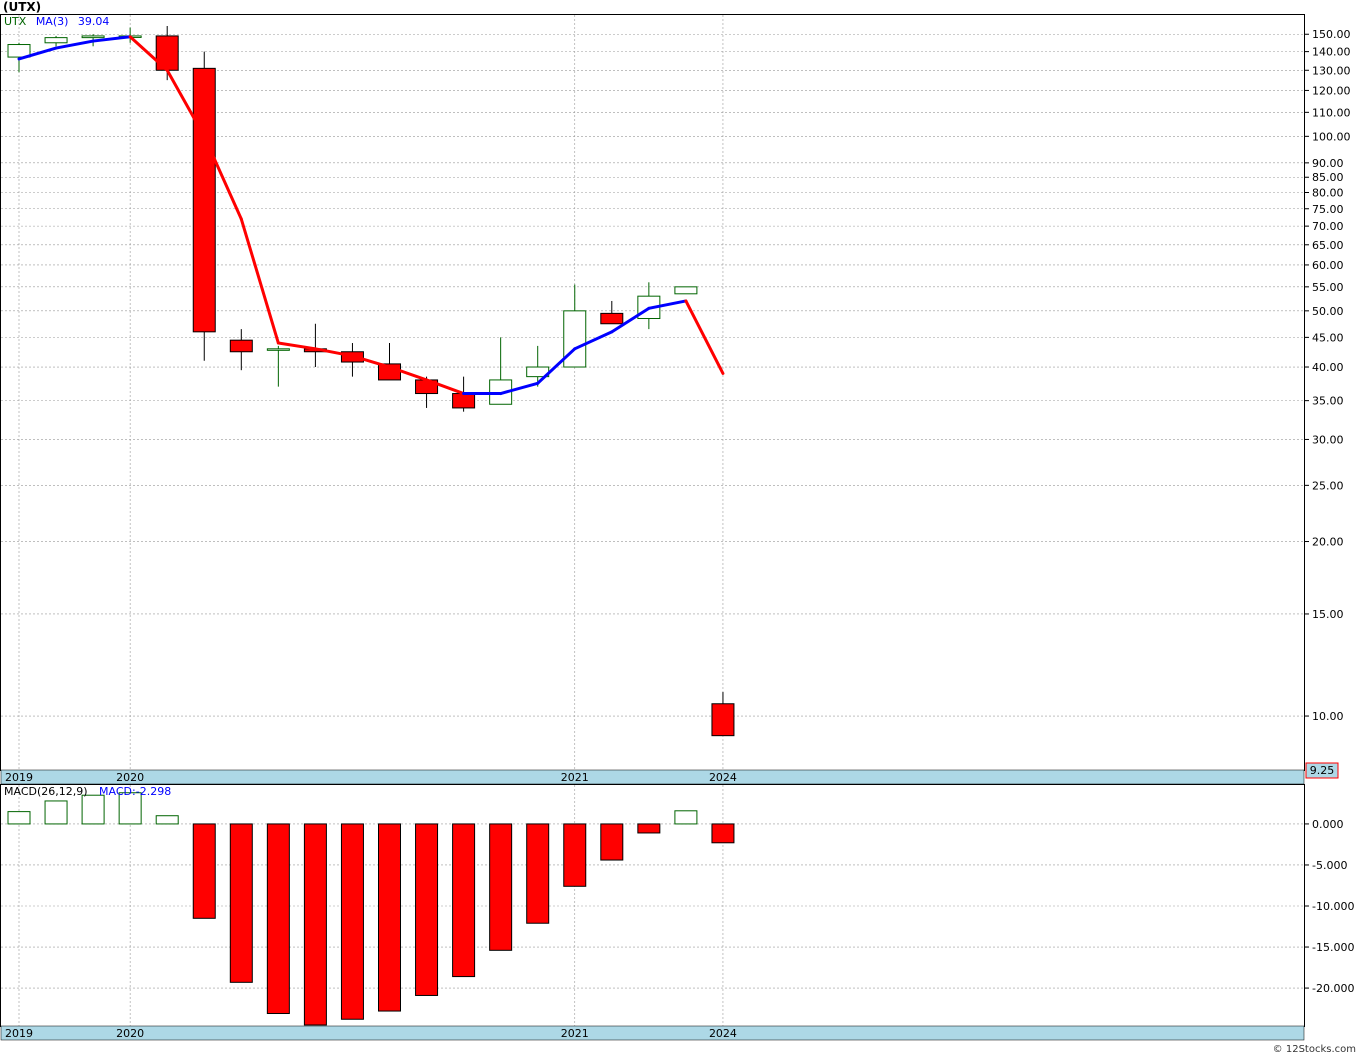  What do you see at coordinates (1328, 367) in the screenshot?
I see `price-tick-label: 40.00` at bounding box center [1328, 367].